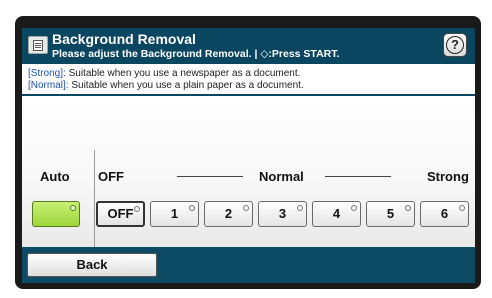 This screenshot has width=492, height=298. Describe the element at coordinates (358, 176) in the screenshot. I see `scale-line-right` at that location.